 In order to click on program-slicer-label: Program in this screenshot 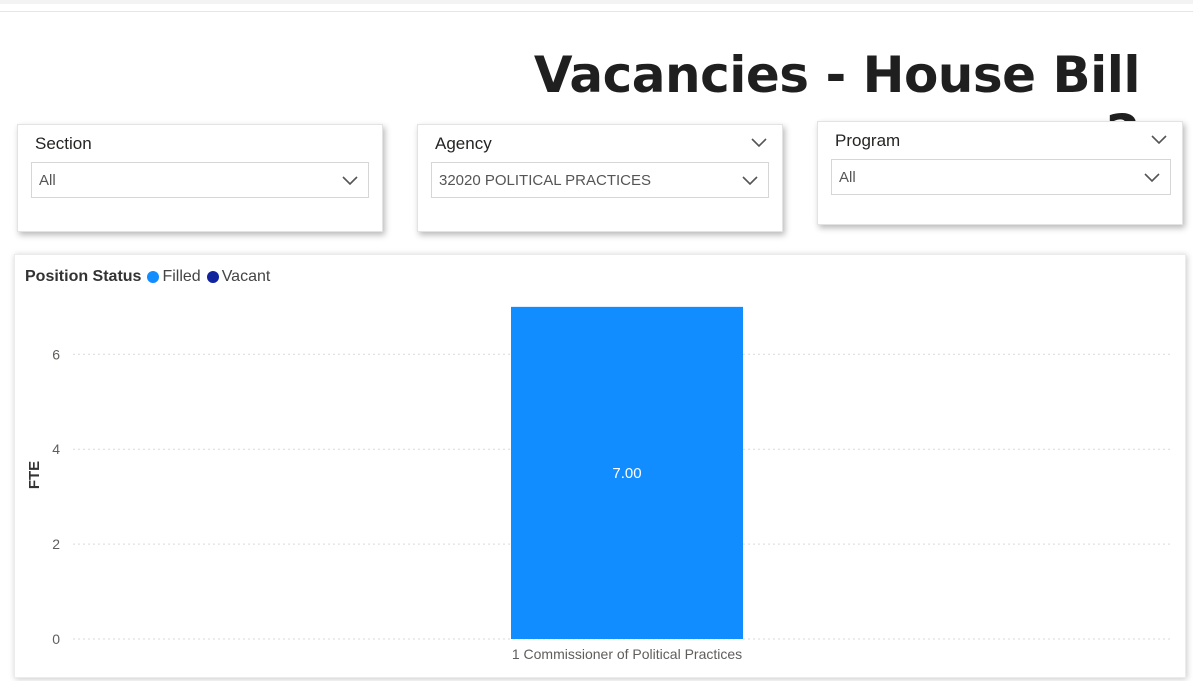, I will do `click(868, 140)`.